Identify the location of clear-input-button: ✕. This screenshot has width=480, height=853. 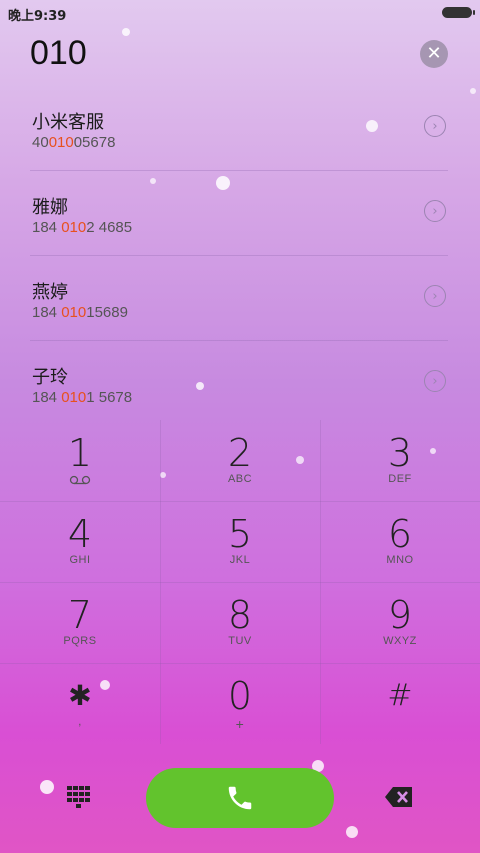
(434, 54).